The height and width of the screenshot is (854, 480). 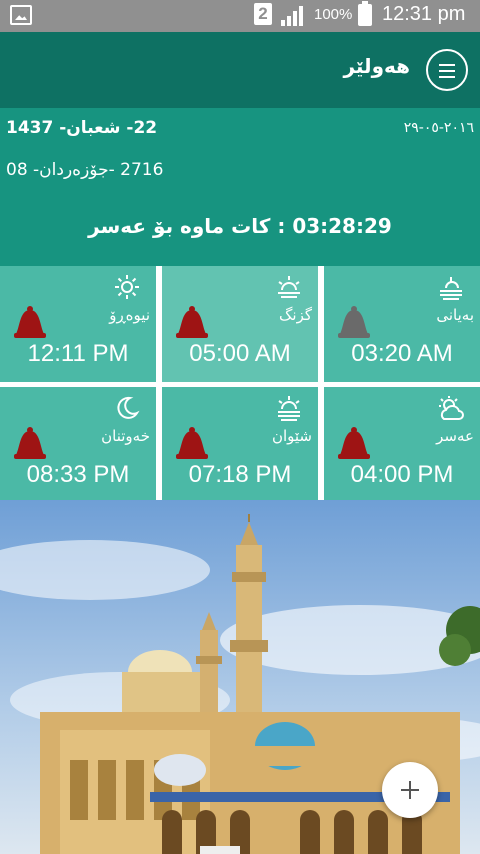 What do you see at coordinates (289, 287) in the screenshot?
I see `sunrise-icon` at bounding box center [289, 287].